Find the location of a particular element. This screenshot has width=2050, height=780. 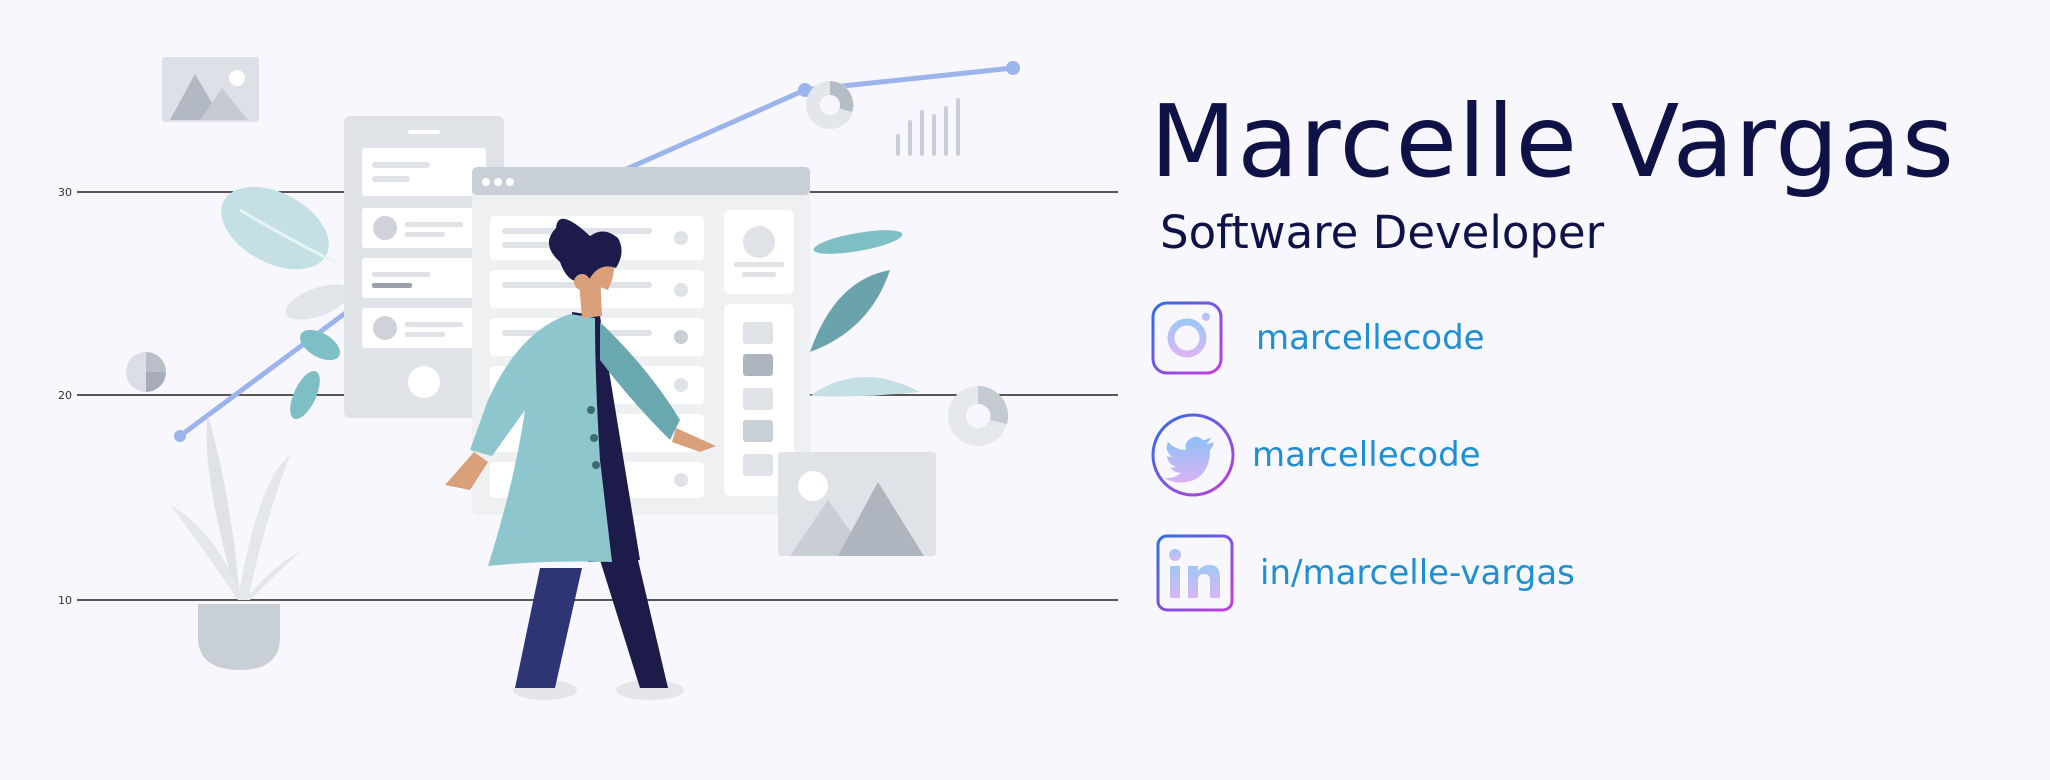

profile-name: Marcelle Vargas is located at coordinates (1552, 141).